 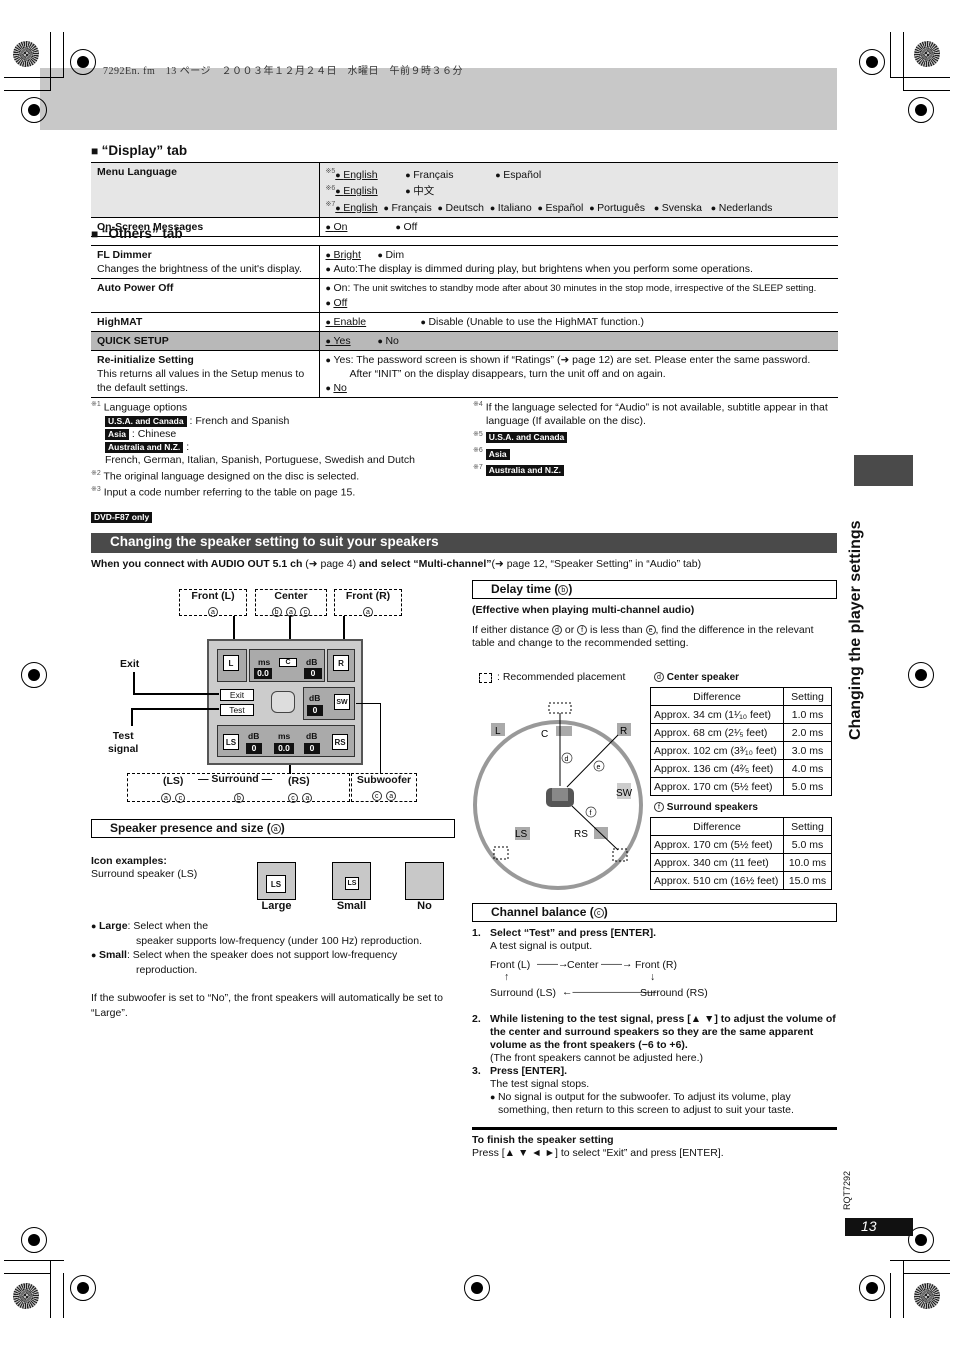 What do you see at coordinates (137, 233) in the screenshot?
I see `others-tab-heading: “Others” tab` at bounding box center [137, 233].